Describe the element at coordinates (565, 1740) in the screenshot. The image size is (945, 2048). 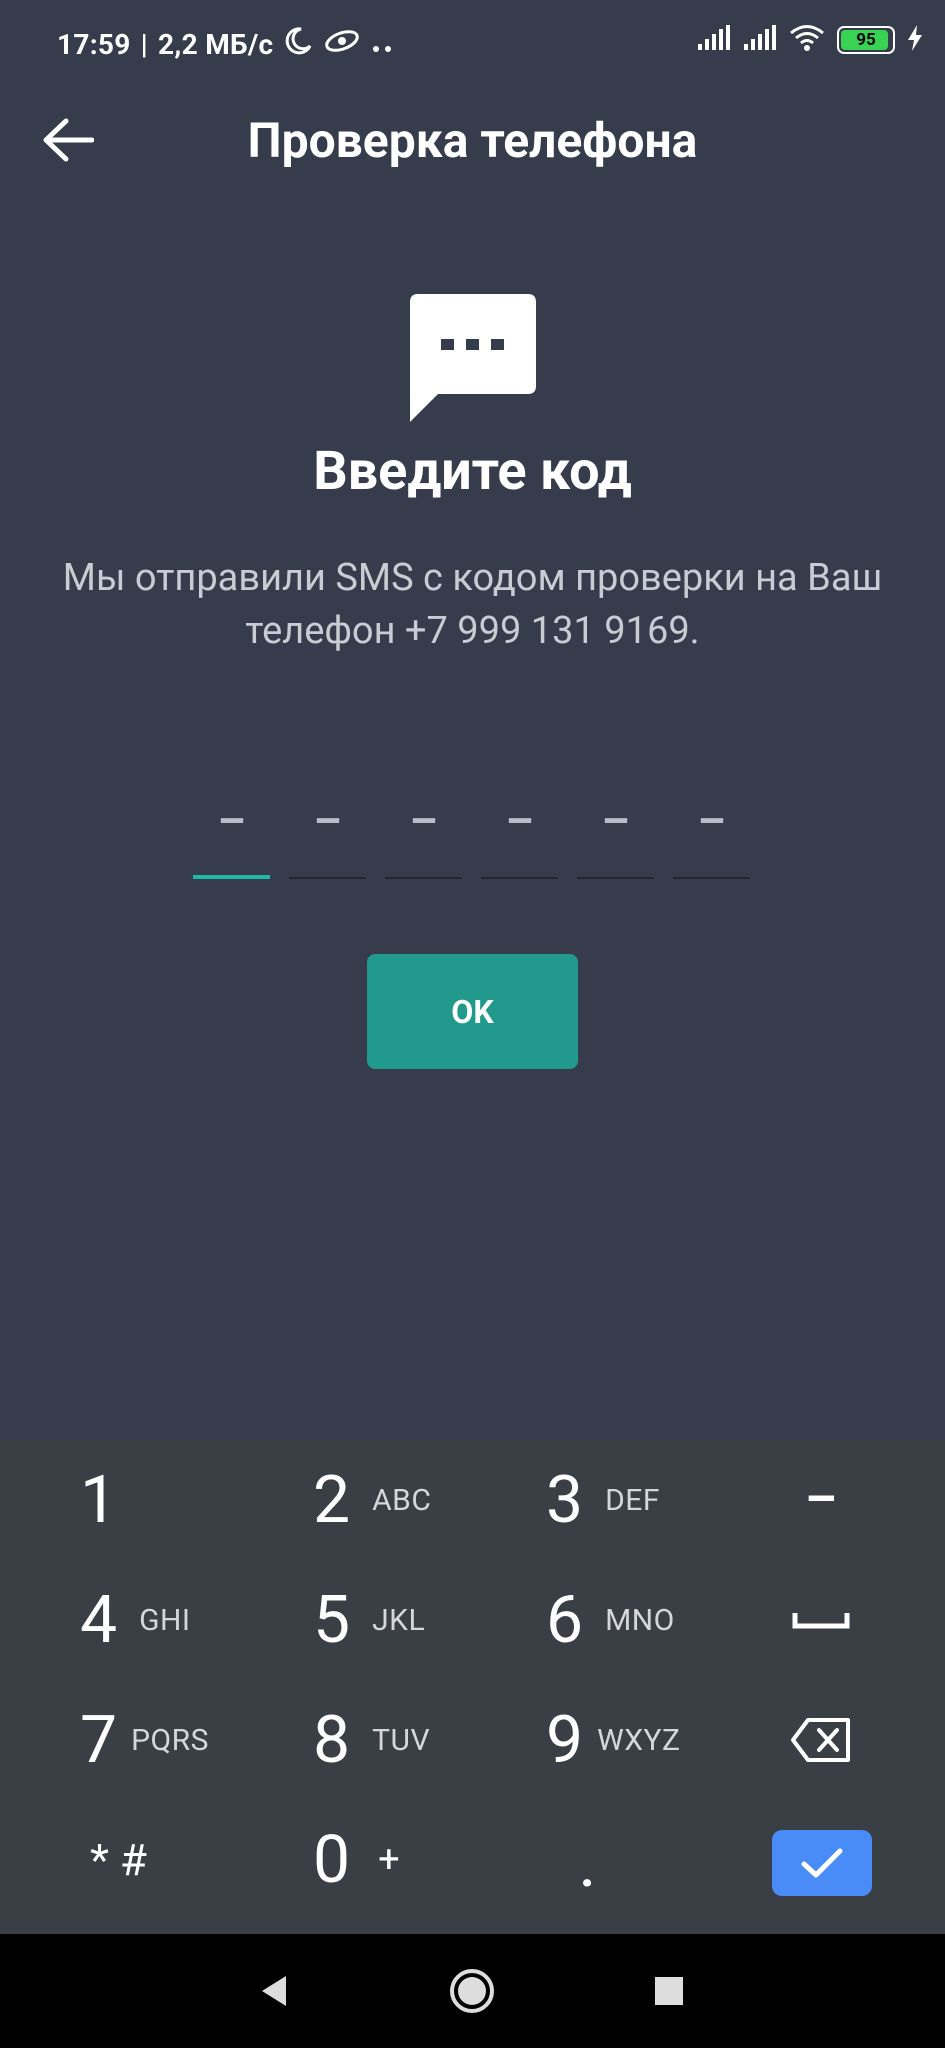
I see `key-digit: 9` at that location.